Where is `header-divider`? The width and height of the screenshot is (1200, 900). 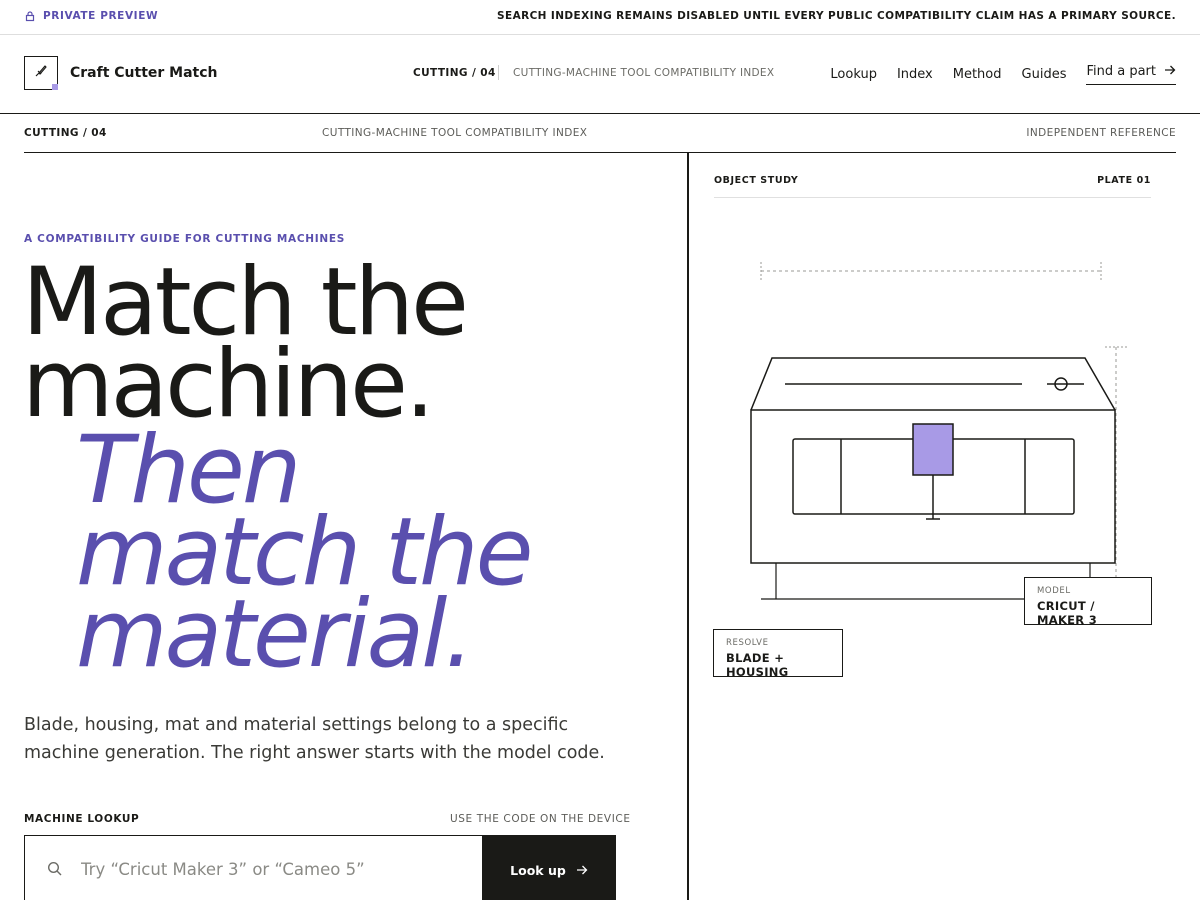
header-divider is located at coordinates (498, 72).